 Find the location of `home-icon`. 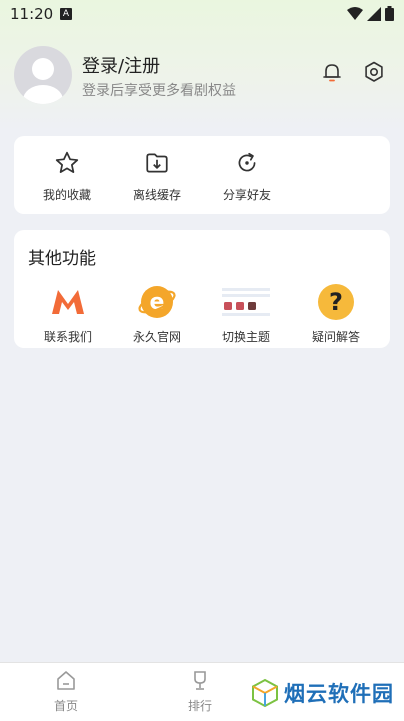

home-icon is located at coordinates (66, 680).